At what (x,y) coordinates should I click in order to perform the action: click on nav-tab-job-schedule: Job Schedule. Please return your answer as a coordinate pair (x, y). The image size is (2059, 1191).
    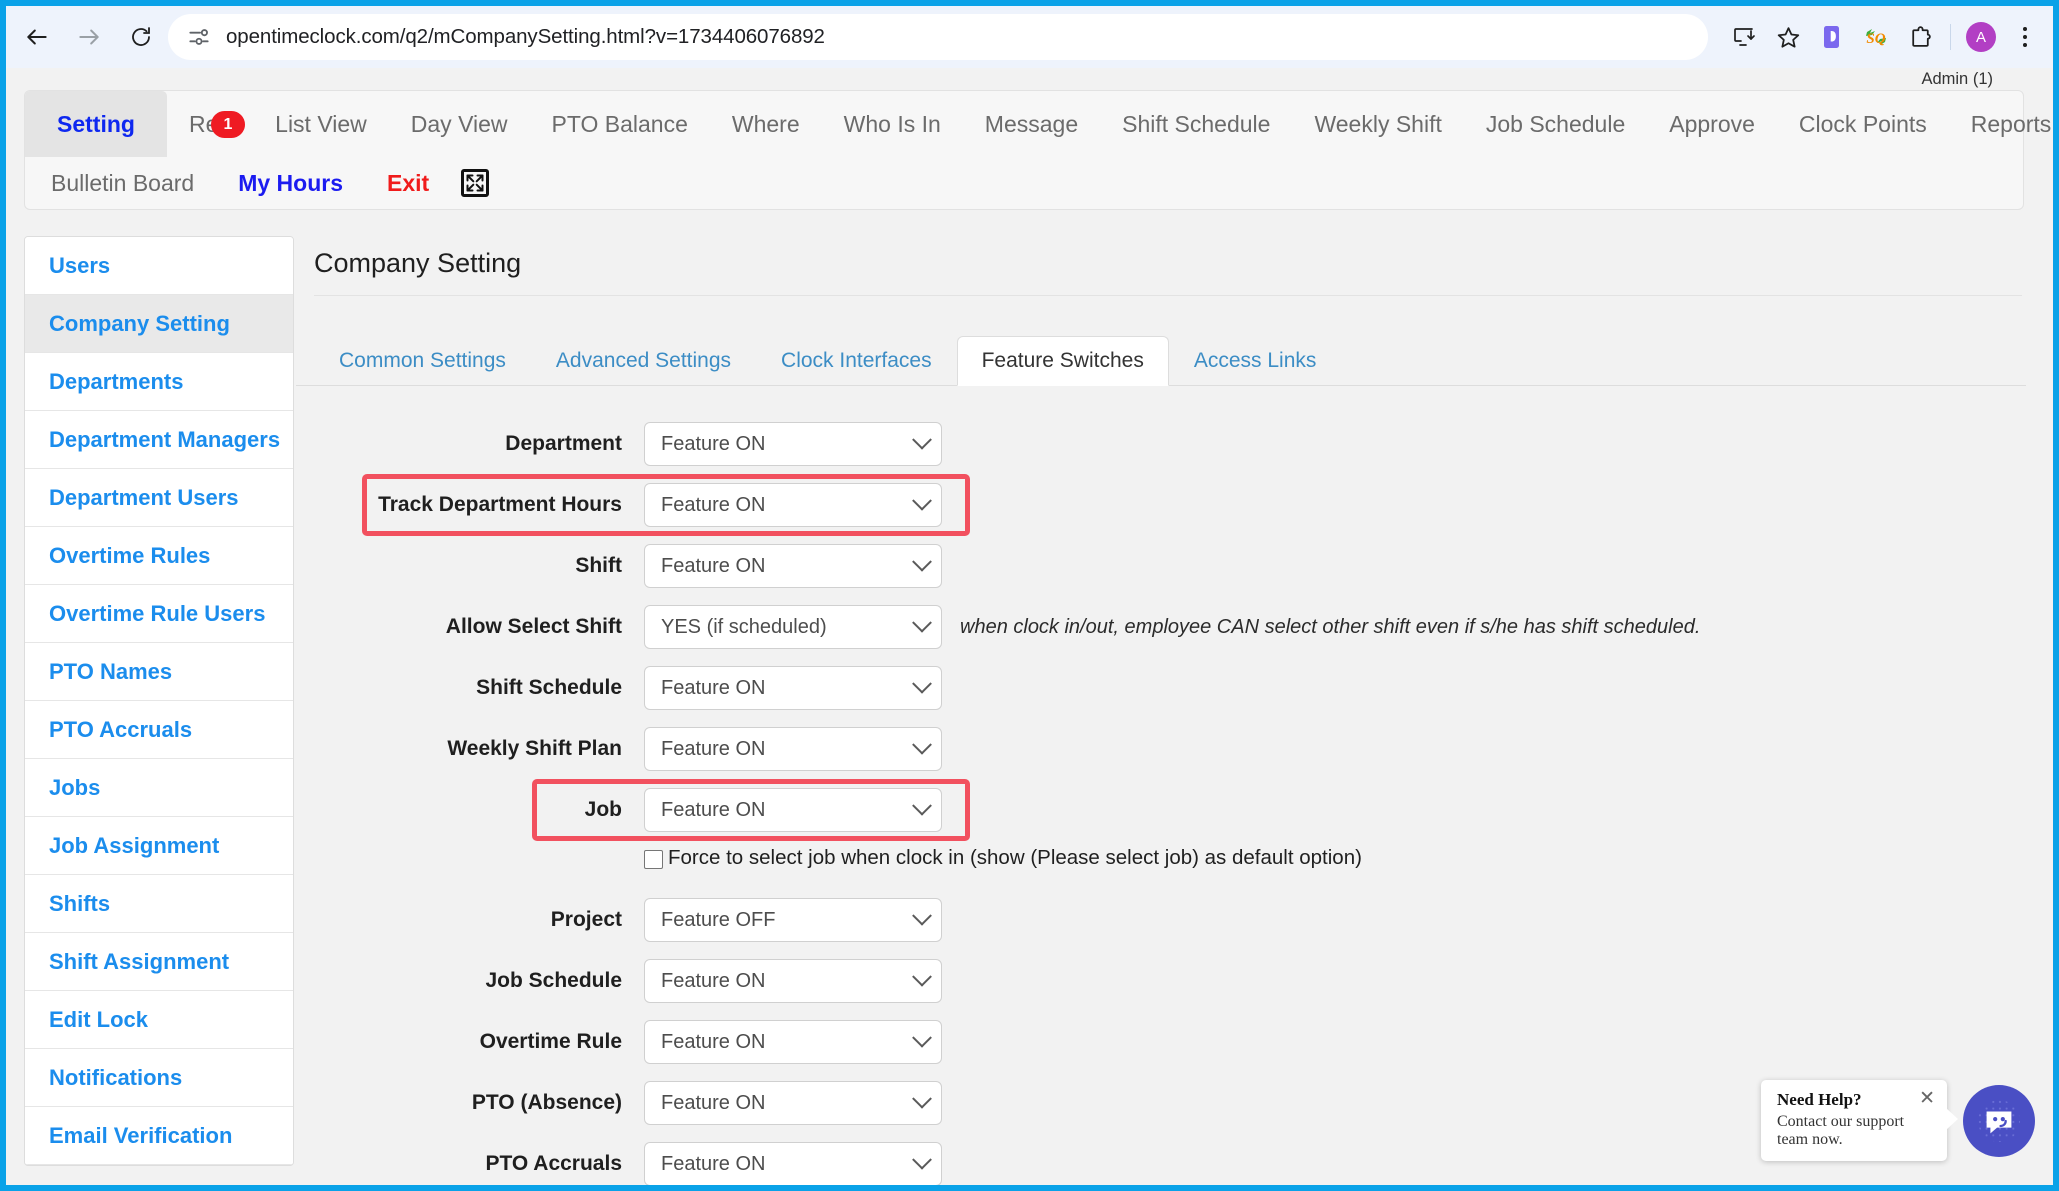
    Looking at the image, I should click on (1555, 124).